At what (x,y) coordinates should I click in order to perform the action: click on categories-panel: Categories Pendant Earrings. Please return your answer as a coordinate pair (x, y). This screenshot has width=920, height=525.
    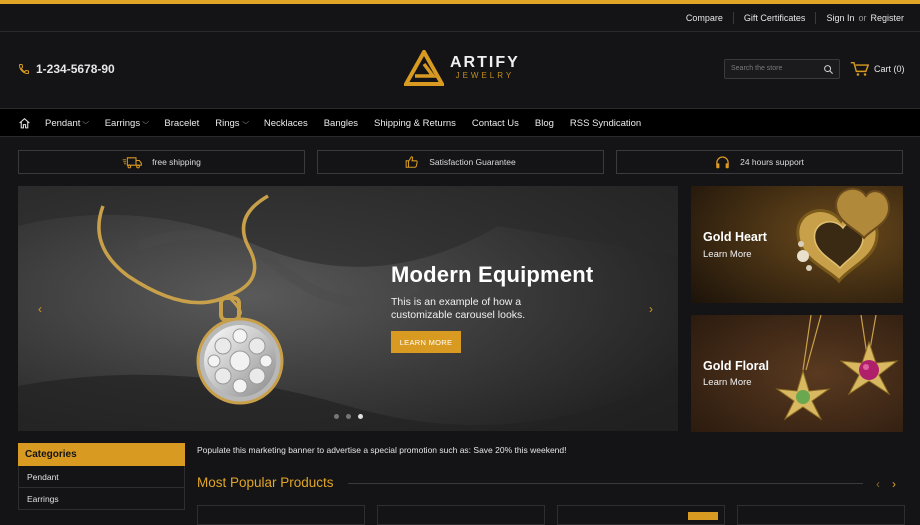
    Looking at the image, I should click on (101, 480).